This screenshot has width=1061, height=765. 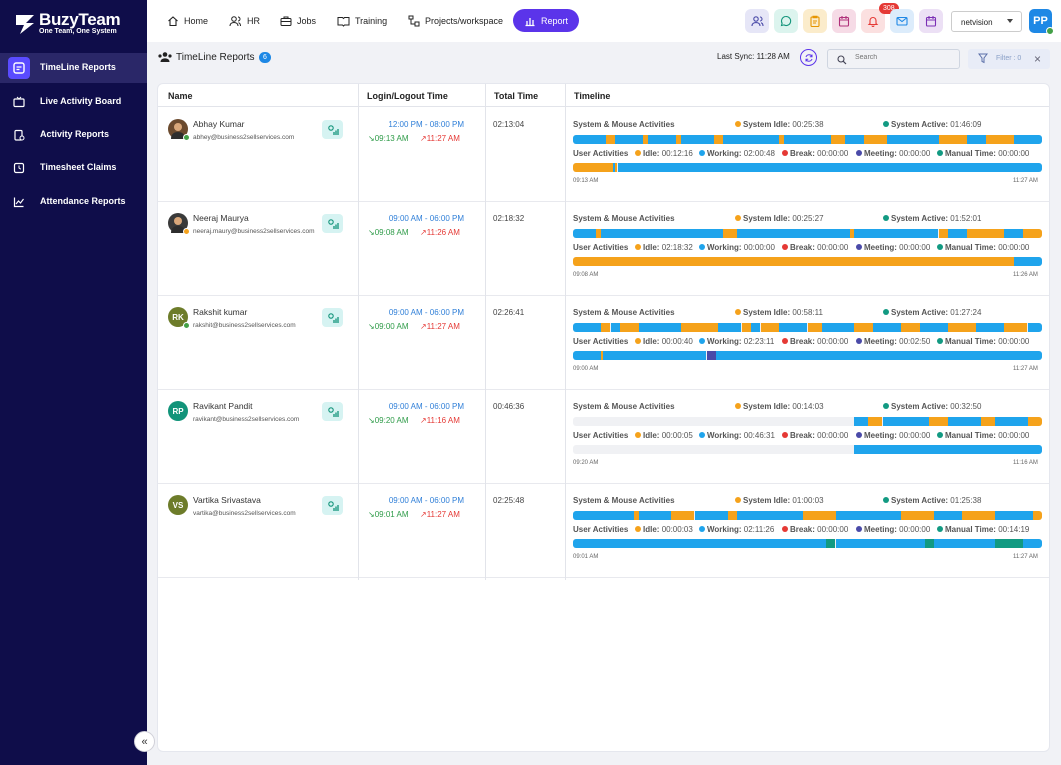 I want to click on chat-button, so click(x=786, y=21).